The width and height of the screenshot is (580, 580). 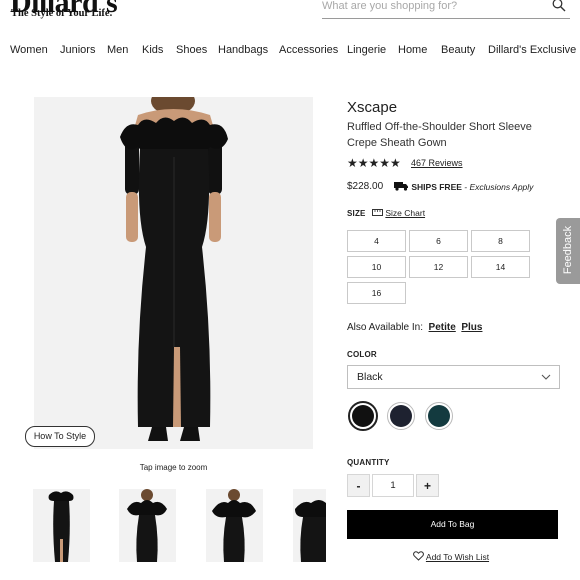 I want to click on size-option: 4, so click(x=376, y=241).